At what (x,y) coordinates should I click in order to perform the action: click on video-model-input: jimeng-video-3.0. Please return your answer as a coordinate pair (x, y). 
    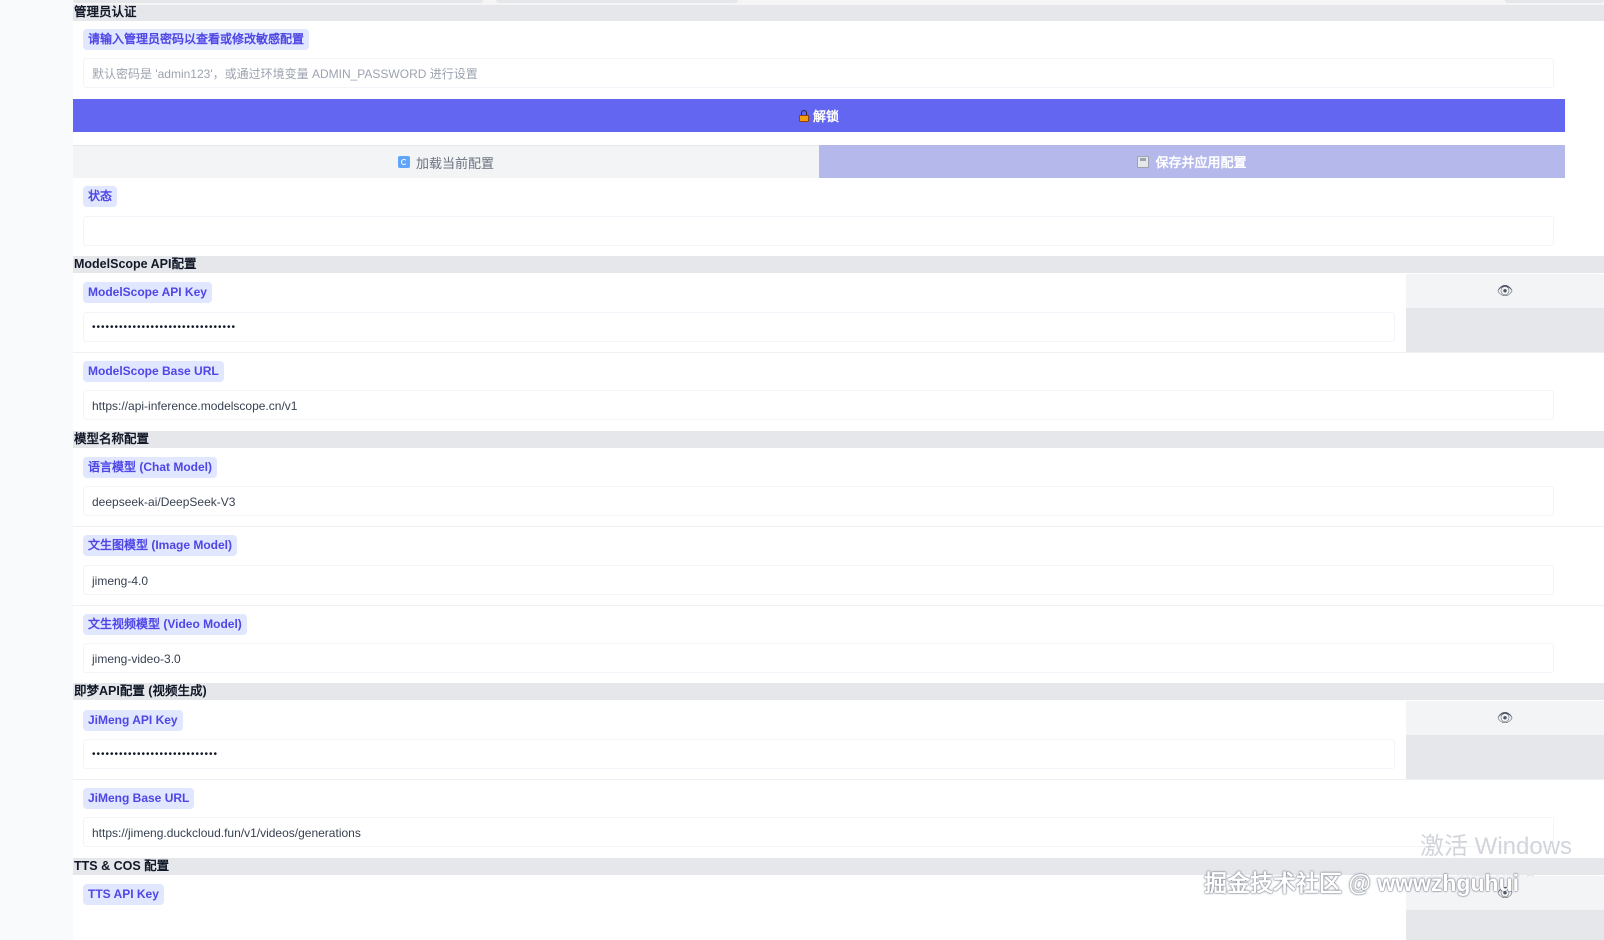
    Looking at the image, I should click on (818, 658).